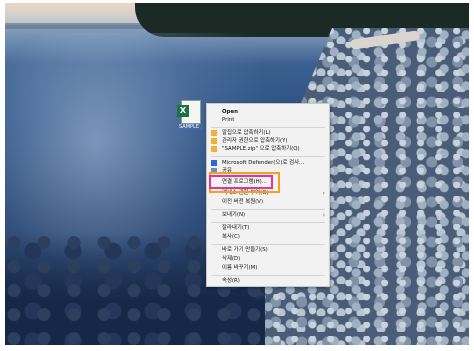  I want to click on file-label: SAMPLE, so click(189, 127).